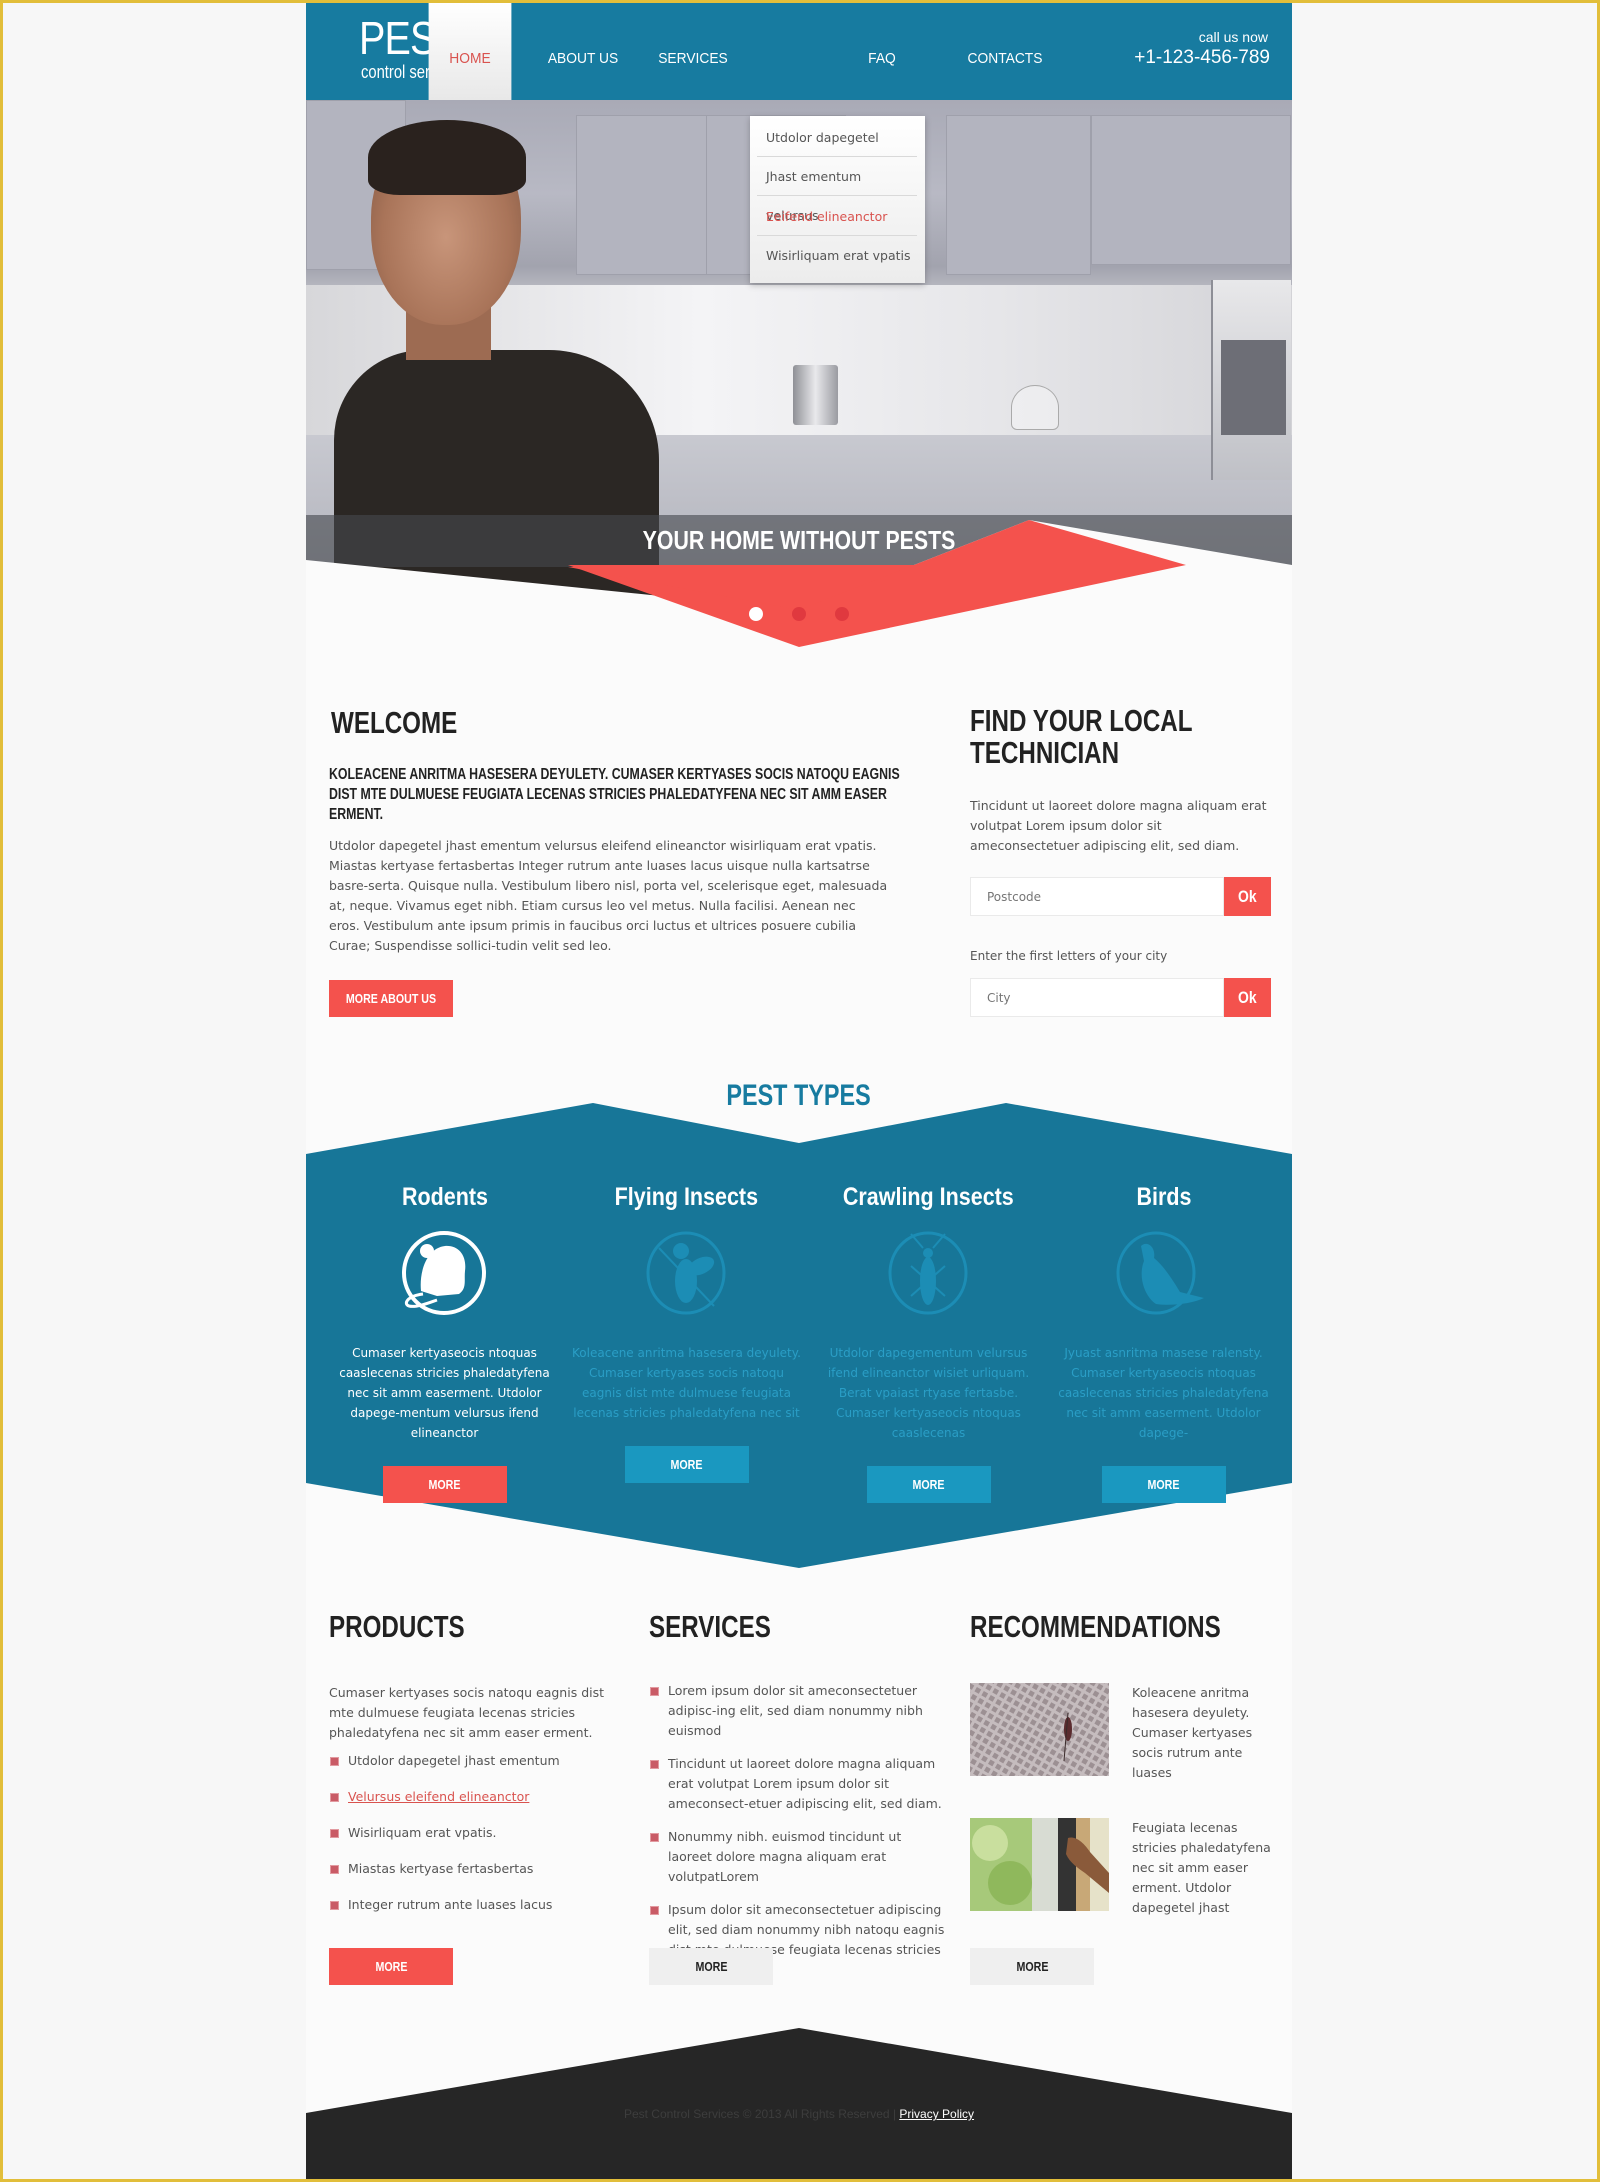 This screenshot has width=1600, height=2182. Describe the element at coordinates (928, 1273) in the screenshot. I see `cockroach-icon` at that location.